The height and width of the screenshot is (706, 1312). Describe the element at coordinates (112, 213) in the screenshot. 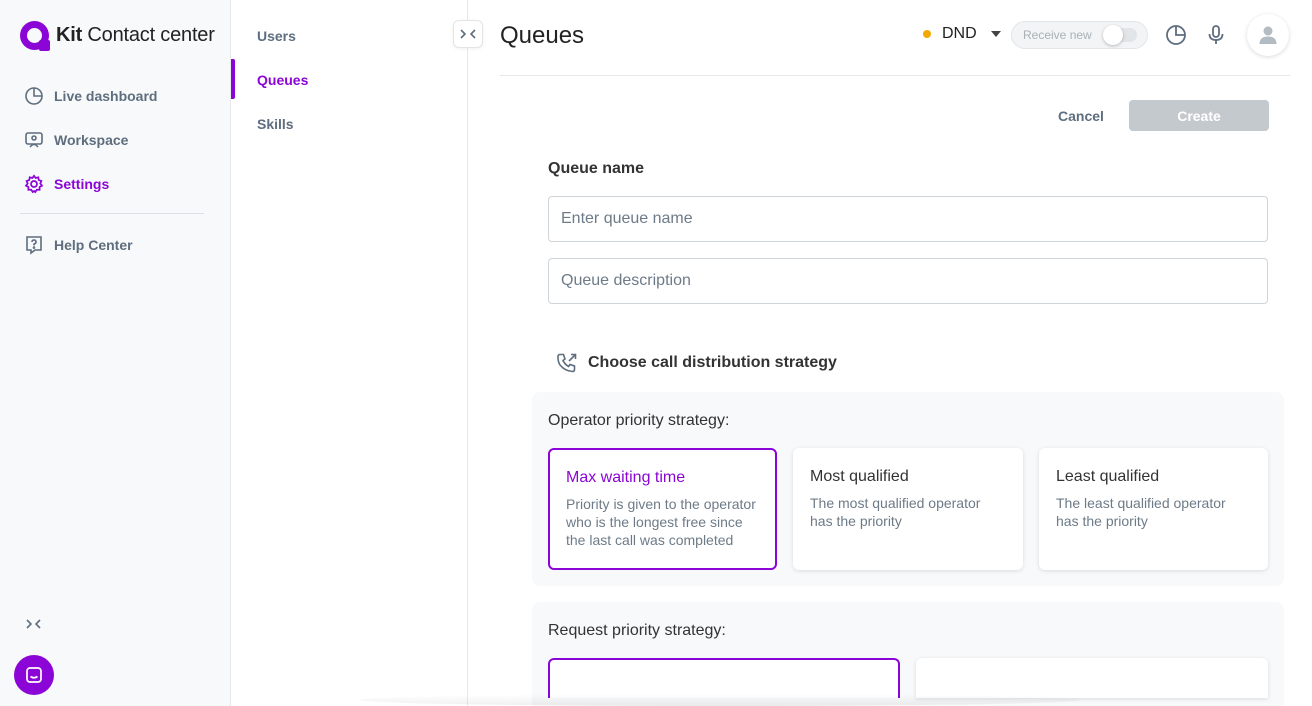

I see `sidebar-divider` at that location.